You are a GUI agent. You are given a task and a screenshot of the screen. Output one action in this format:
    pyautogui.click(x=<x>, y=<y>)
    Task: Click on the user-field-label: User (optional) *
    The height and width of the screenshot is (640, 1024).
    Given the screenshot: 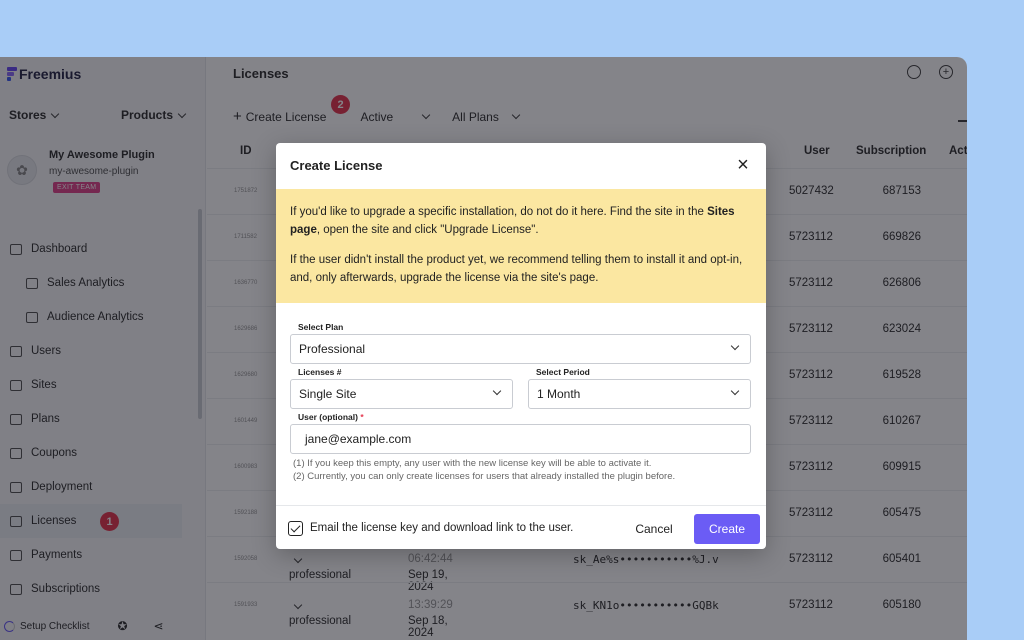 What is the action you would take?
    pyautogui.click(x=331, y=417)
    